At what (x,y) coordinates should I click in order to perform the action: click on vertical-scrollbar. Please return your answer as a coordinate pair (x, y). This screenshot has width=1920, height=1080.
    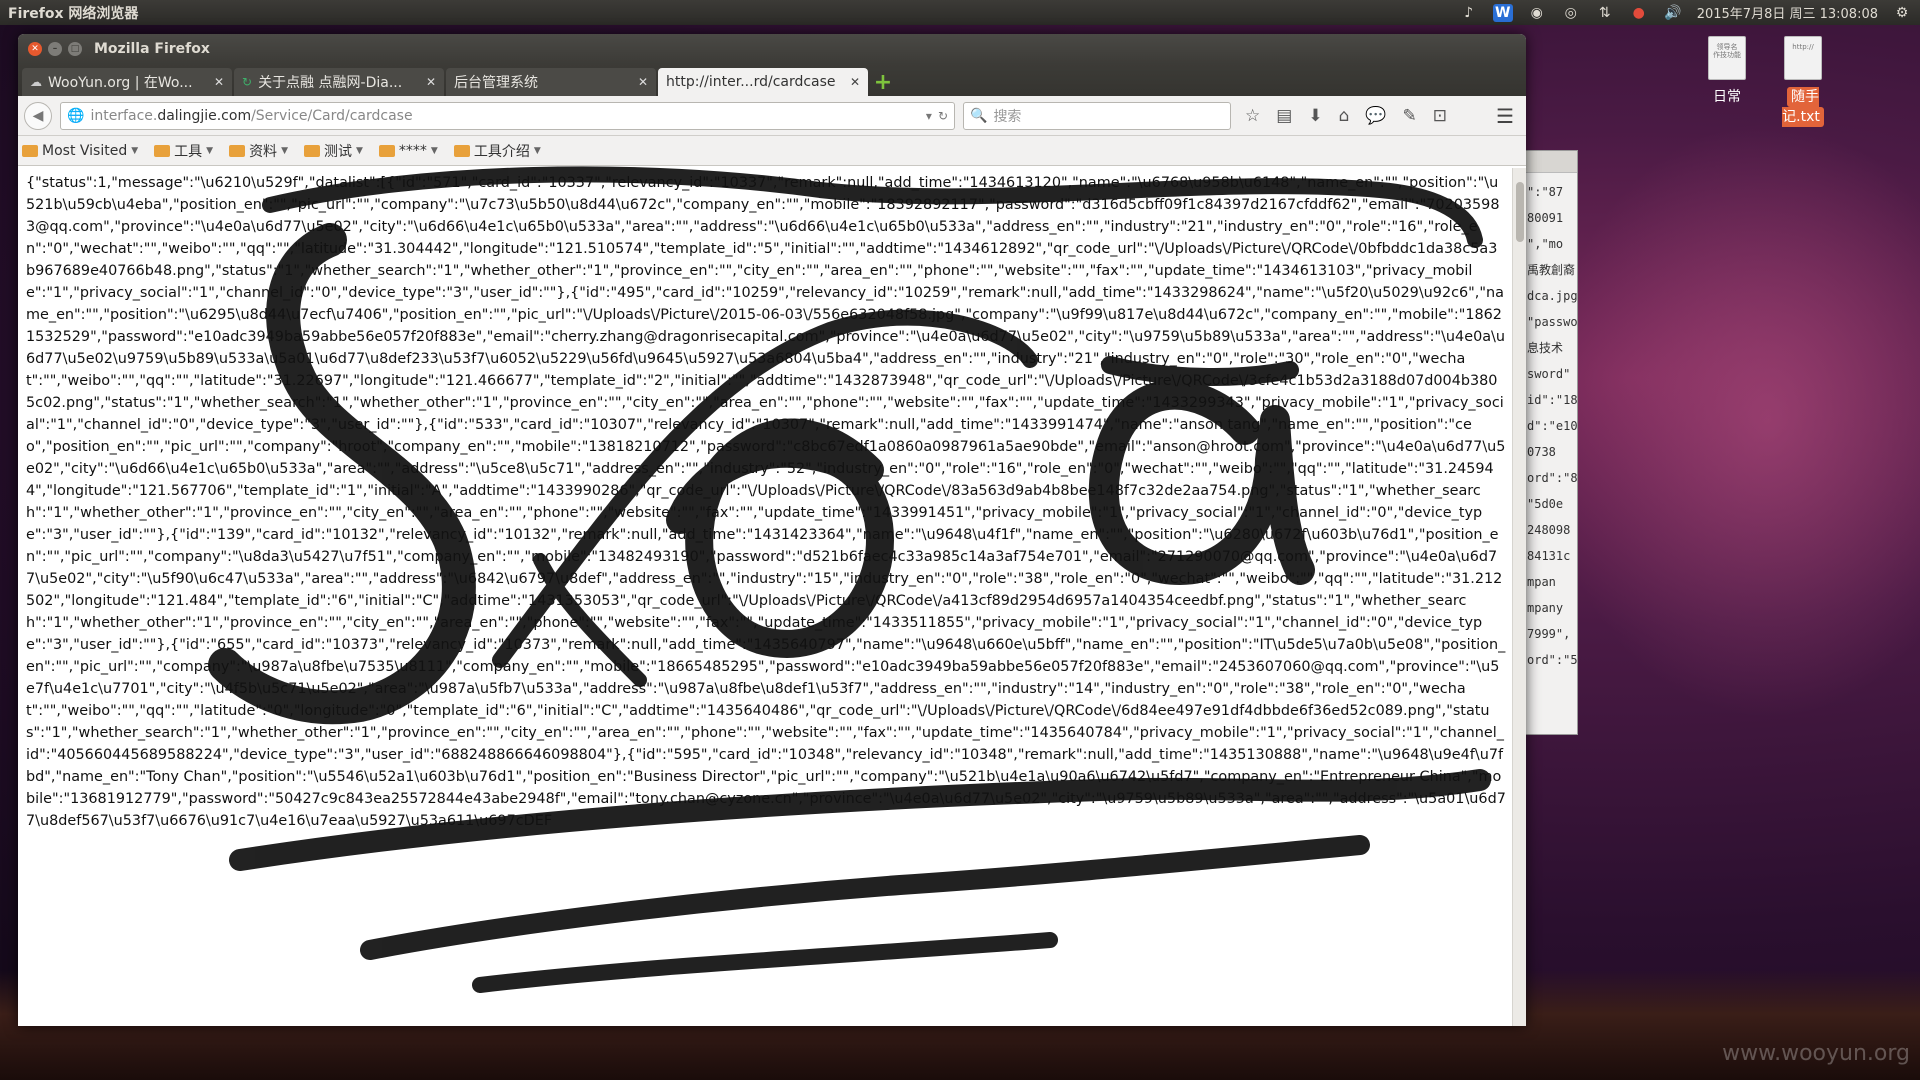
    Looking at the image, I should click on (1519, 597).